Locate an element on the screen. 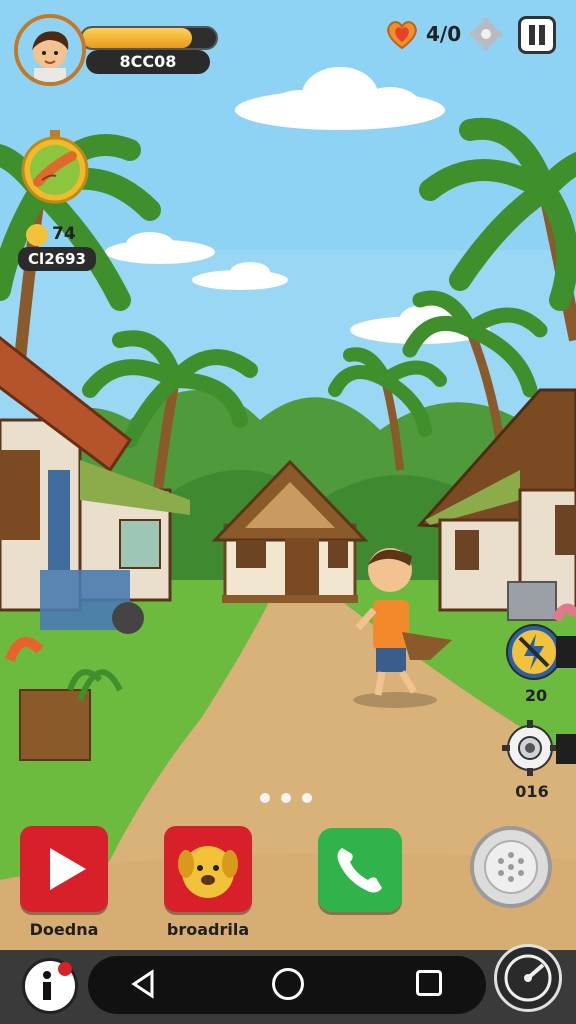  play-icon is located at coordinates (68, 869).